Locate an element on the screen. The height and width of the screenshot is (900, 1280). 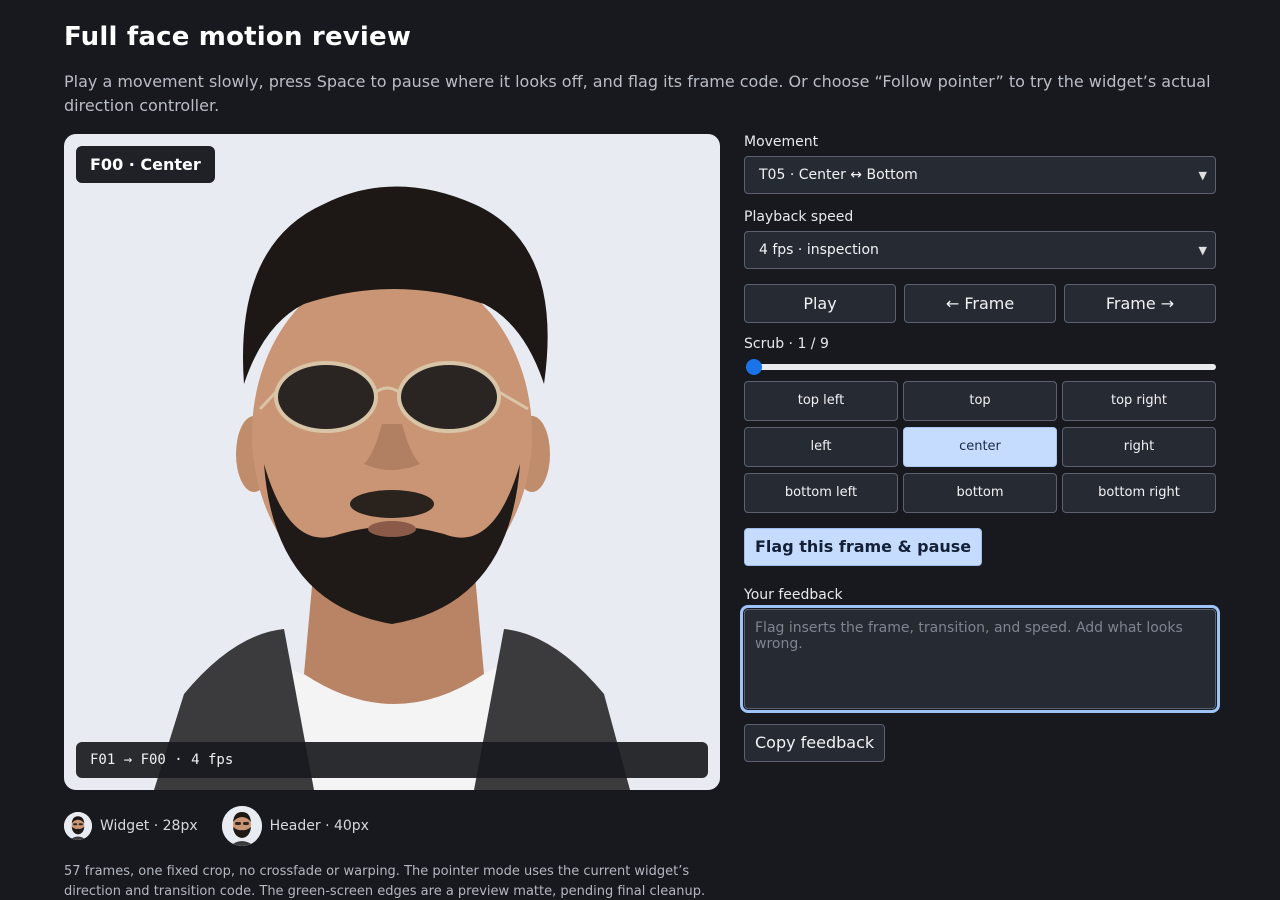
feedback-label: Your feedback is located at coordinates (793, 595).